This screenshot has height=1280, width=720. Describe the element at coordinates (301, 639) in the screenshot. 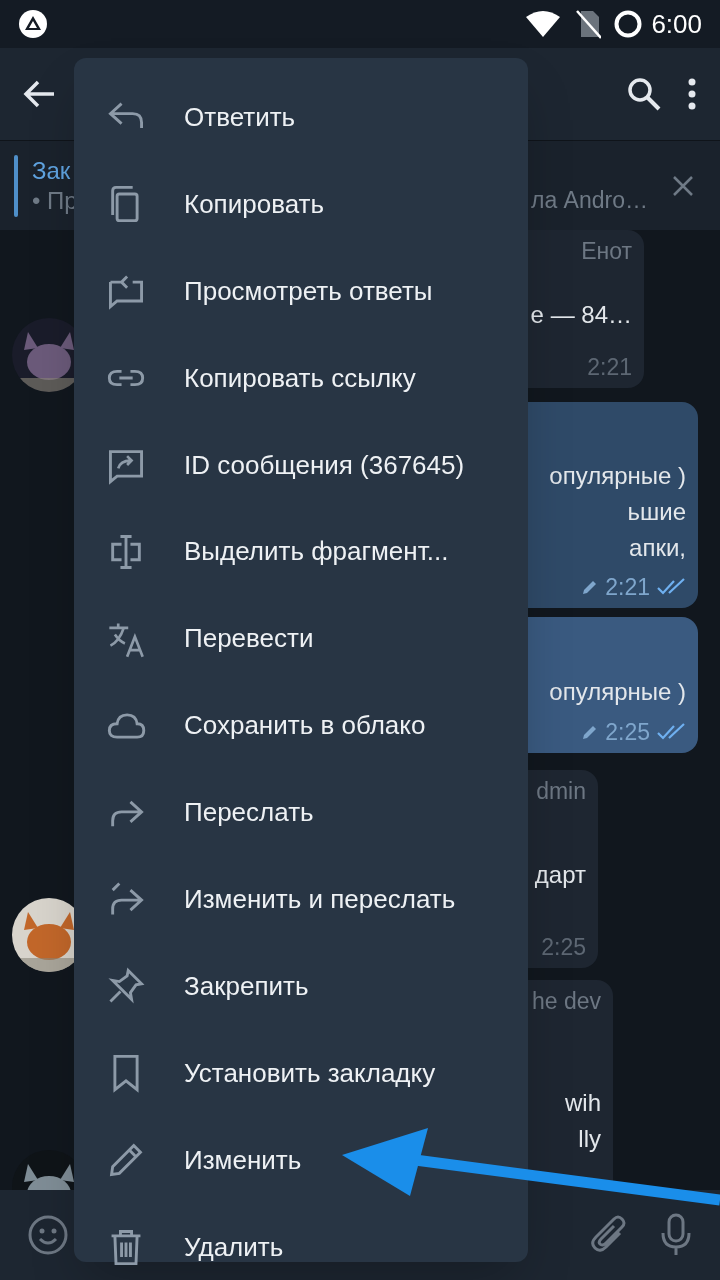

I see `menu-item: Перевести` at that location.